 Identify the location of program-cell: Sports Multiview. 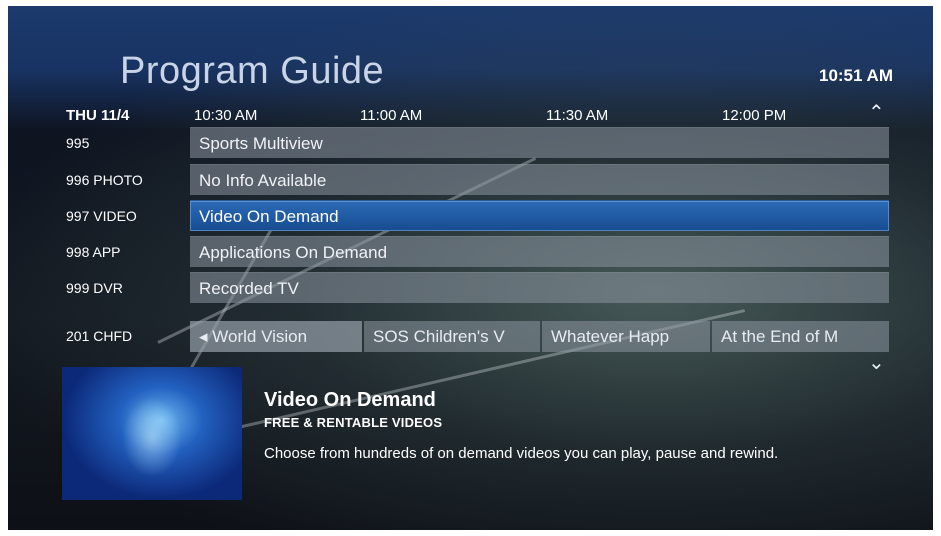
(539, 142).